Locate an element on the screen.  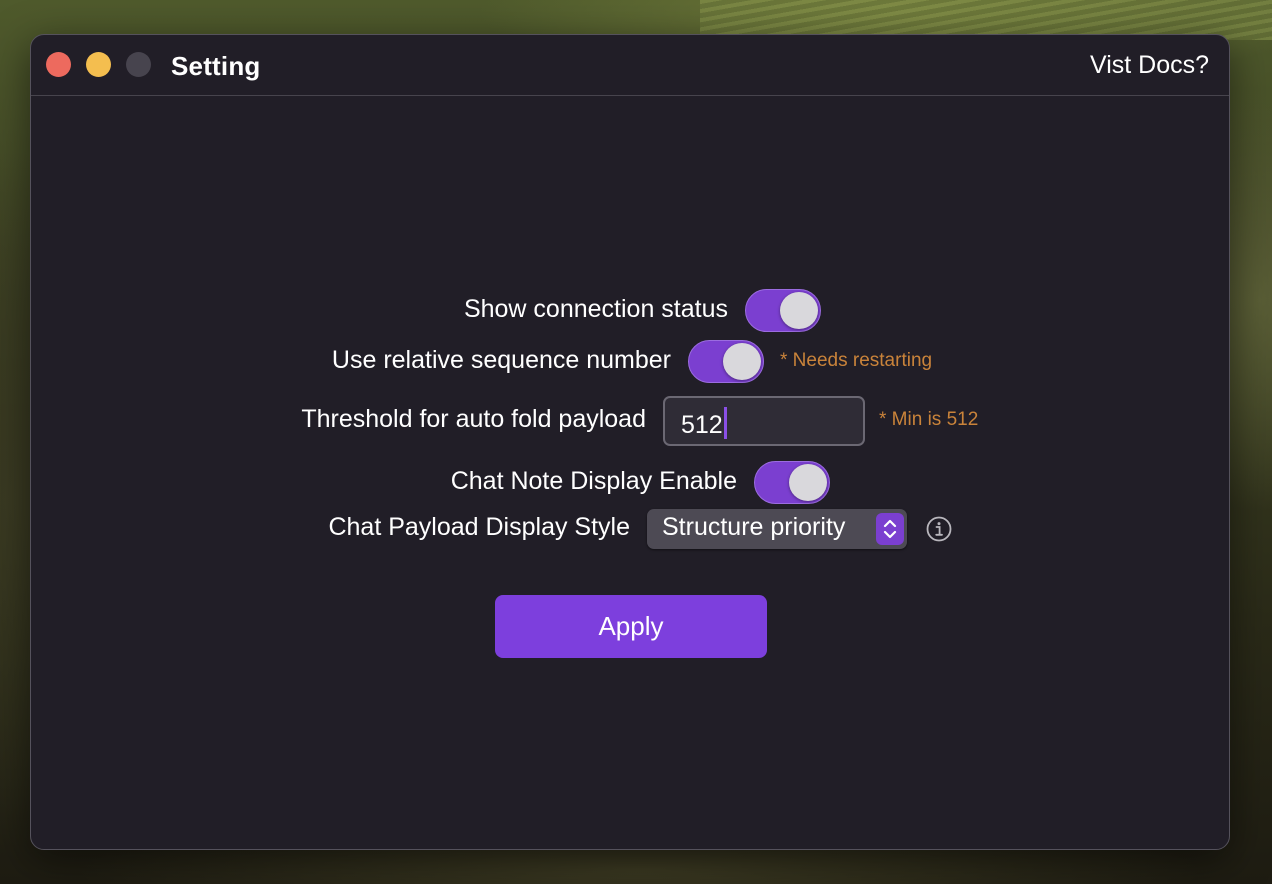
chat-payload-style-select: Structure priority is located at coordinates (777, 529).